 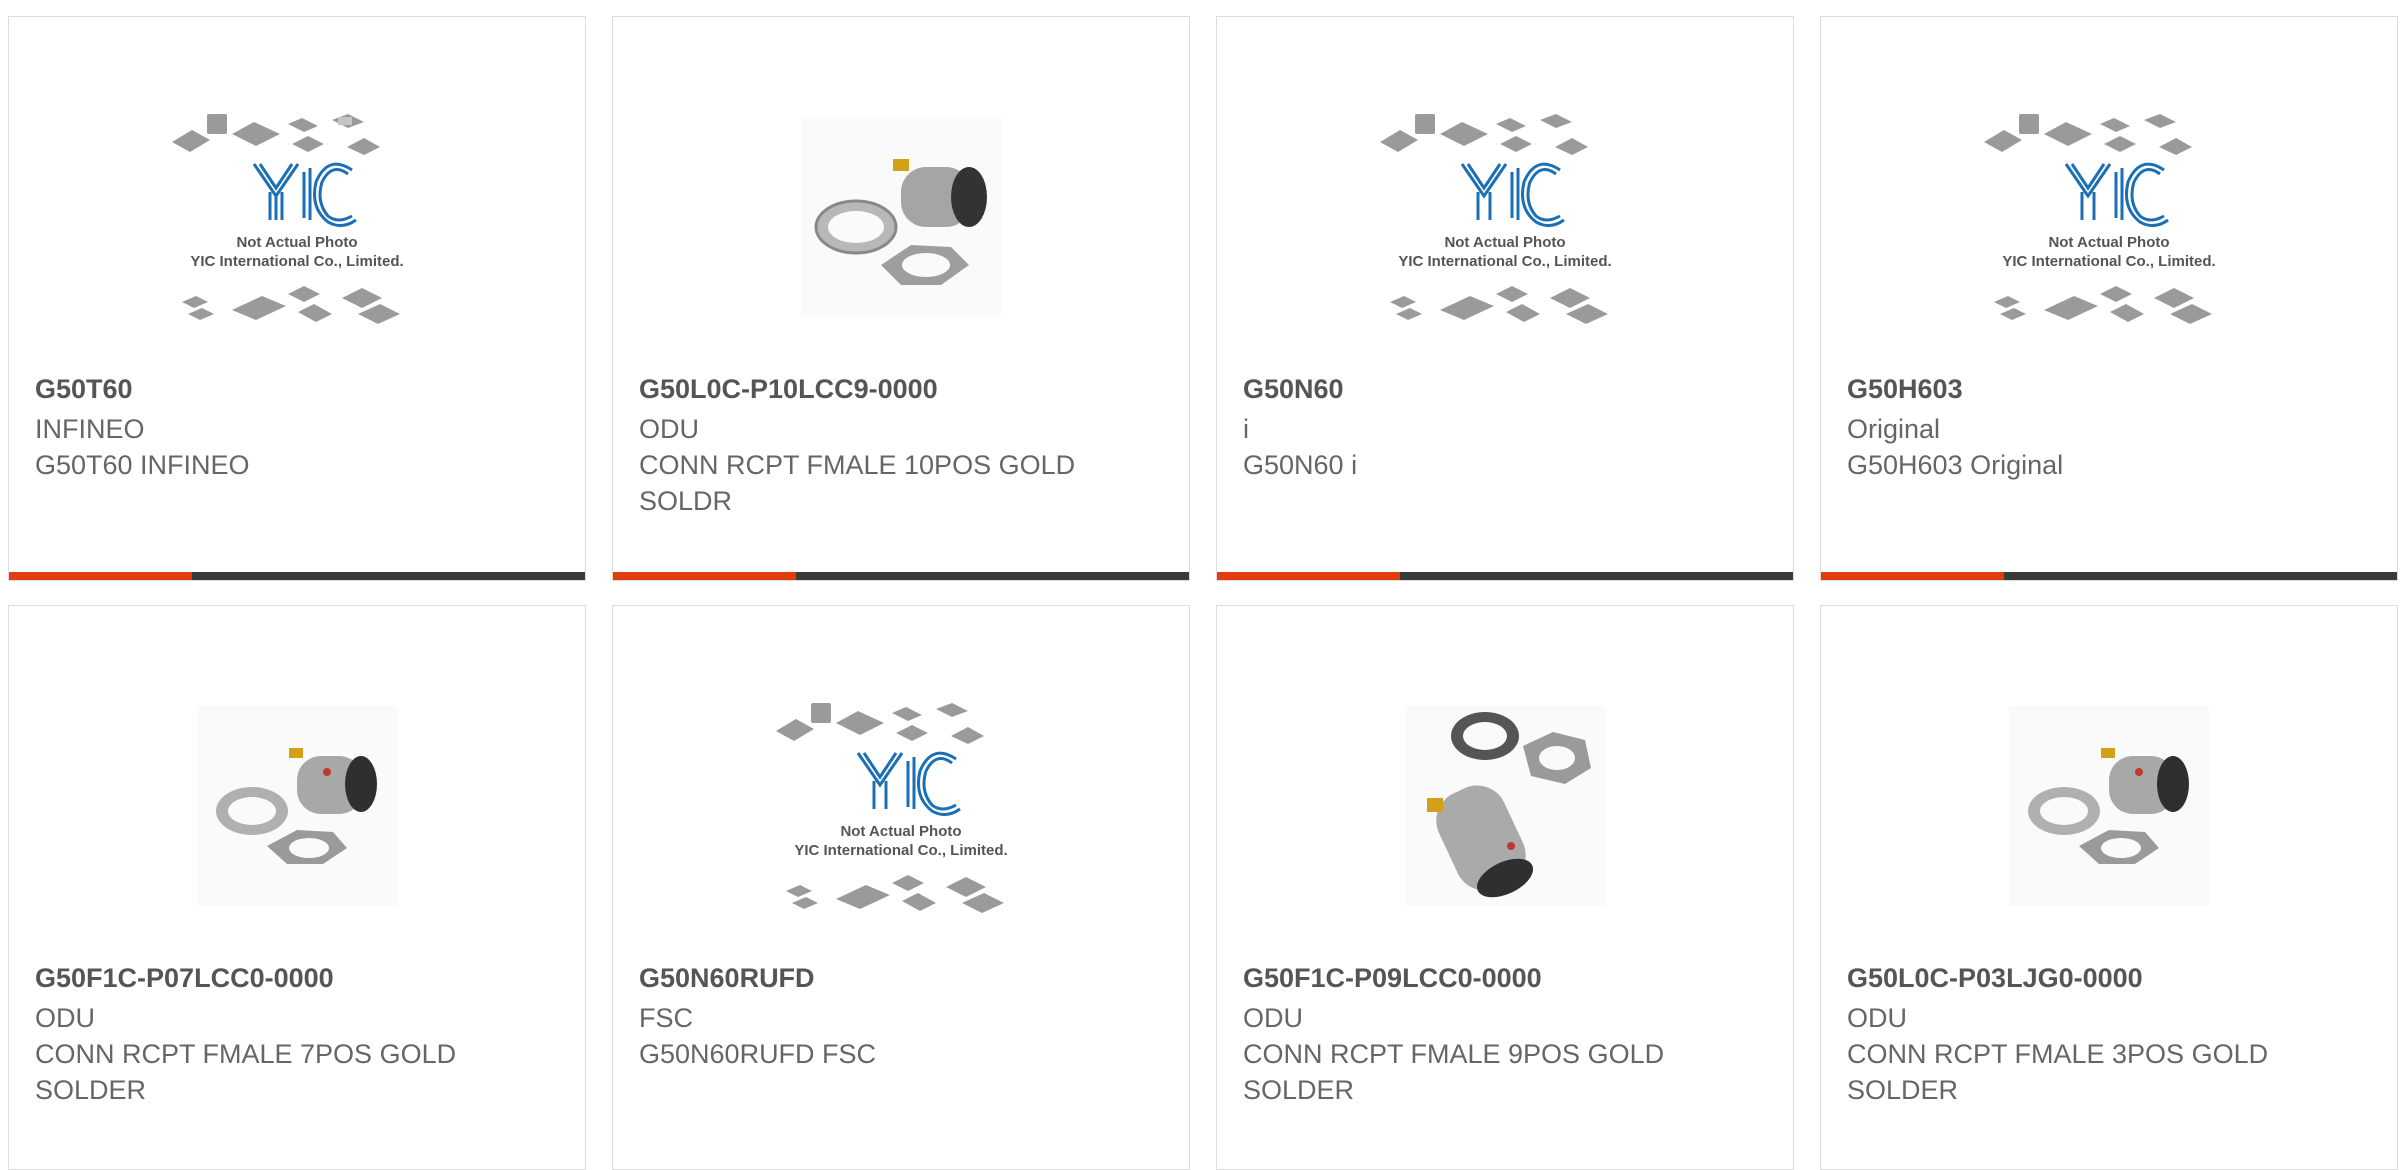 What do you see at coordinates (788, 389) in the screenshot?
I see `part-number: G50L0C-P10LCC9-0000` at bounding box center [788, 389].